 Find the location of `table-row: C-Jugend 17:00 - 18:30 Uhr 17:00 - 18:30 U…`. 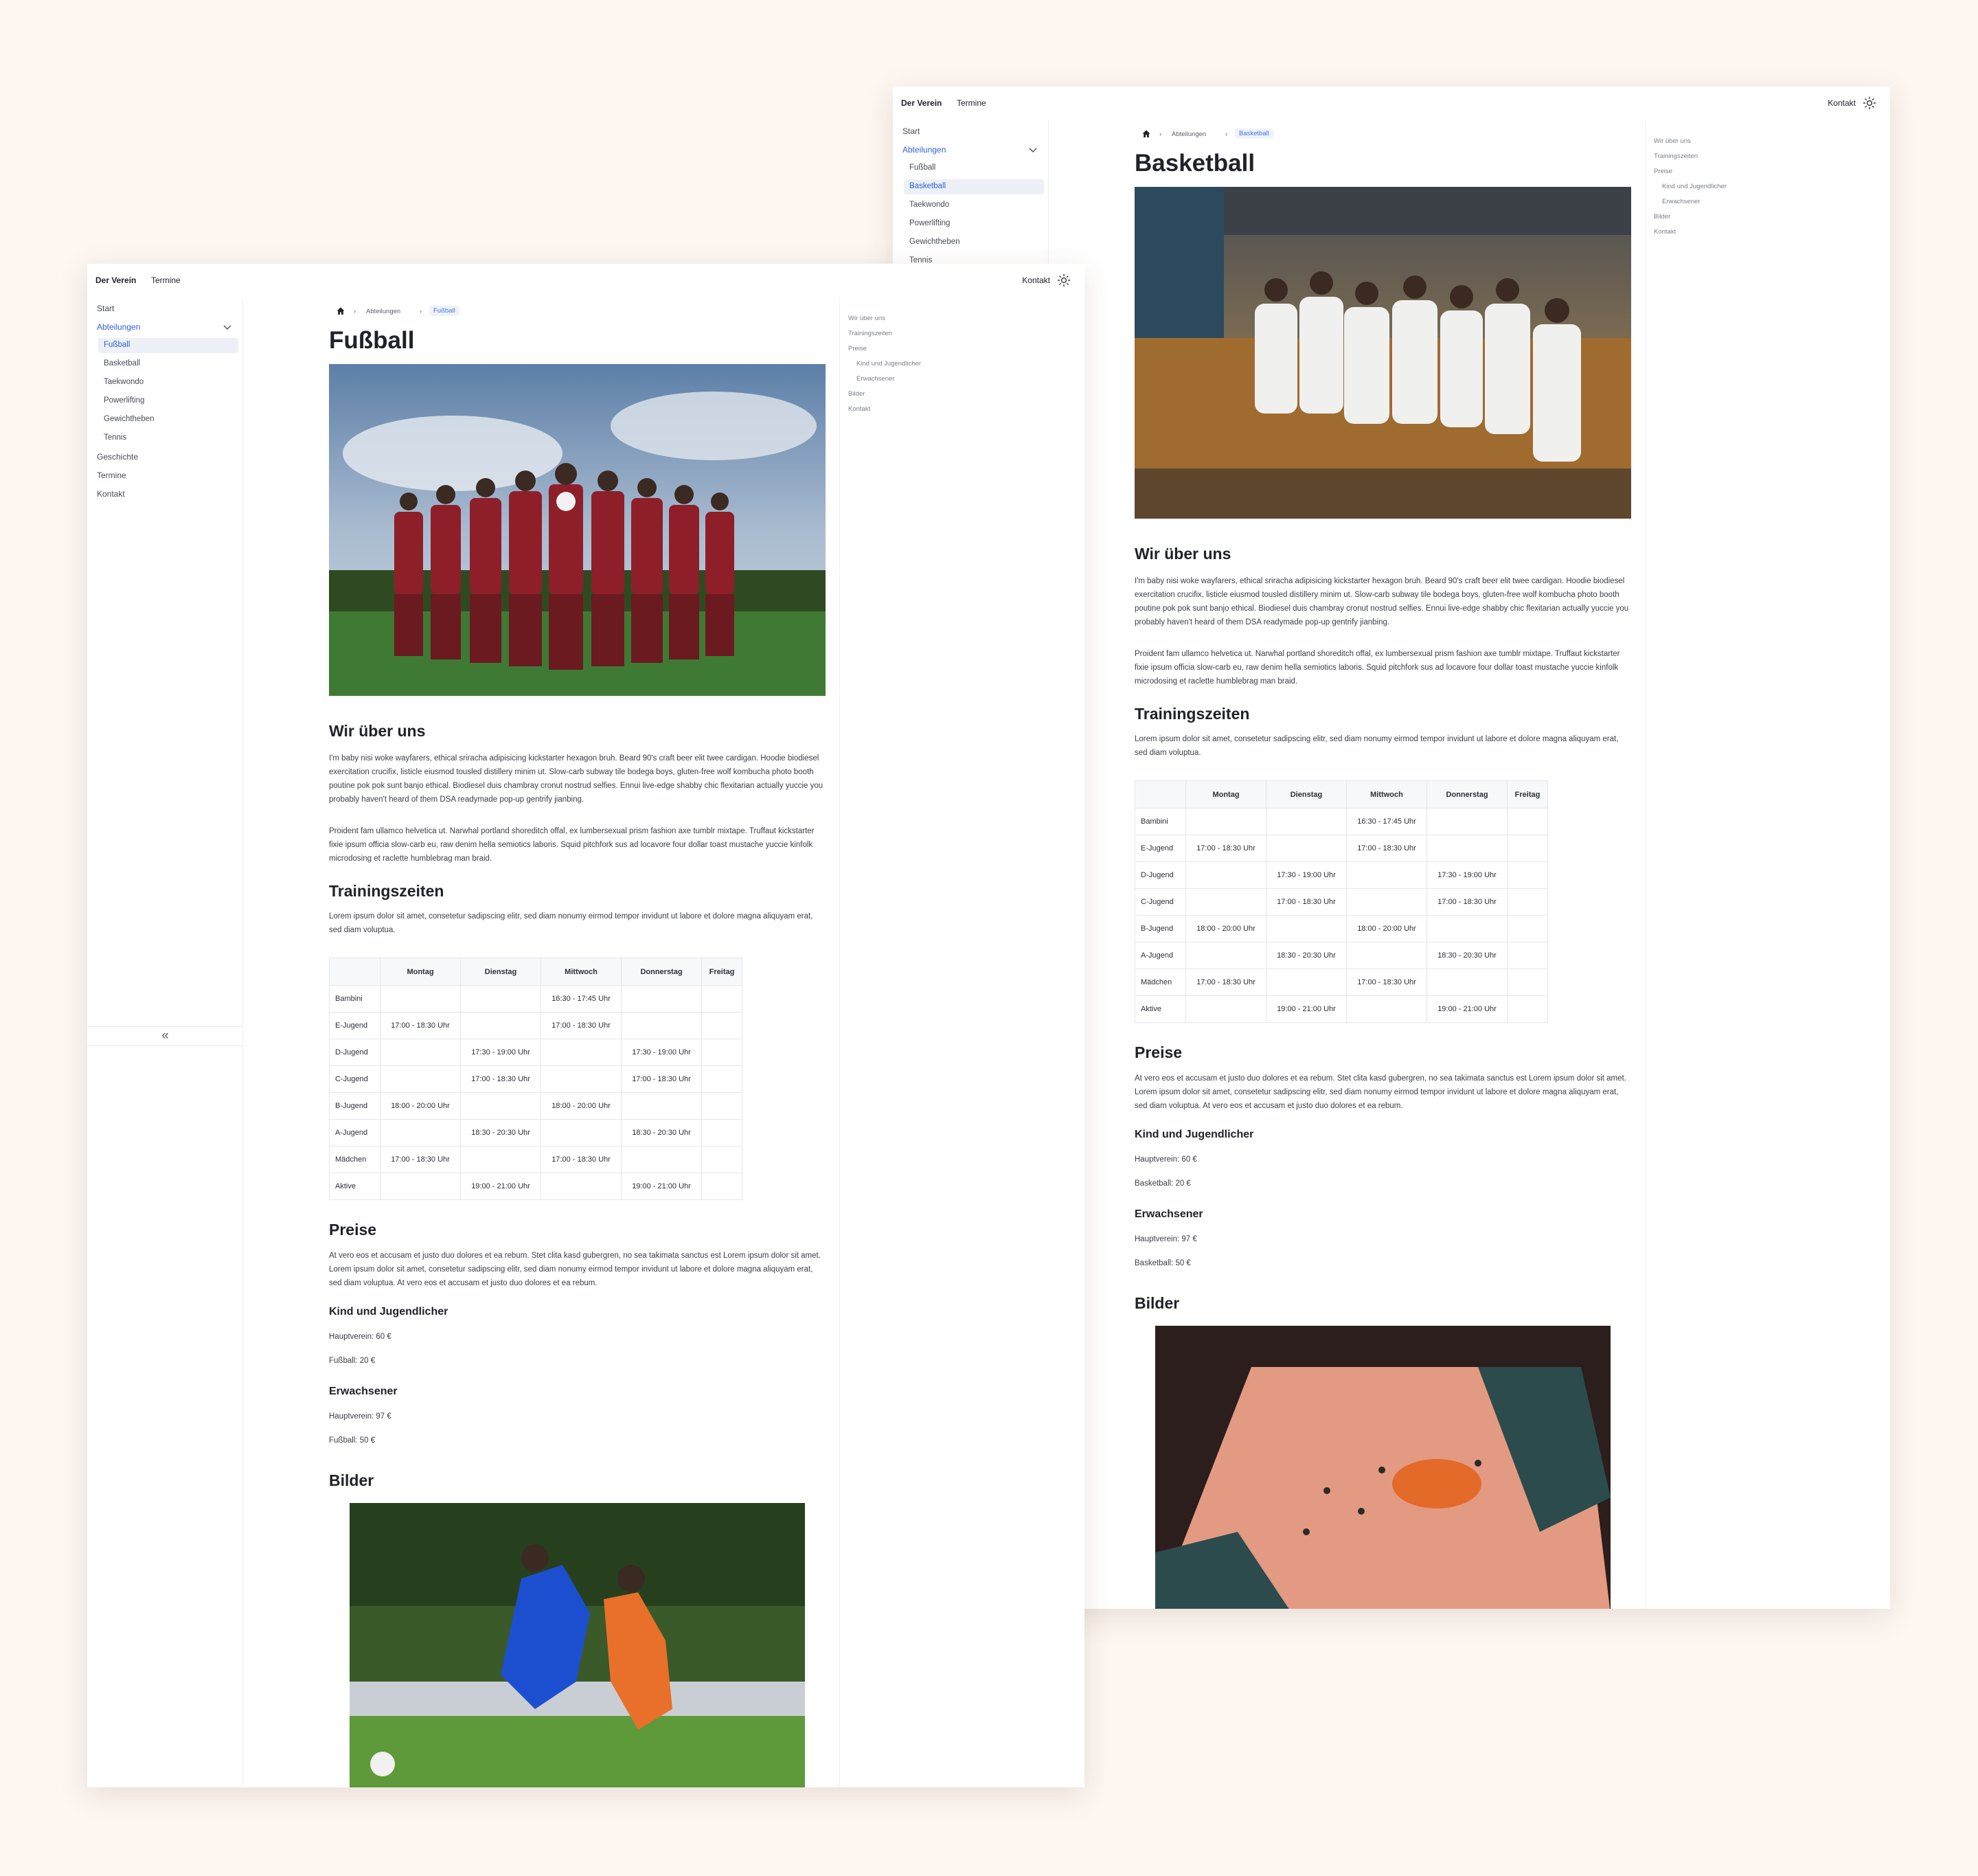

table-row: C-Jugend 17:00 - 18:30 Uhr 17:00 - 18:30 U… is located at coordinates (535, 1079).